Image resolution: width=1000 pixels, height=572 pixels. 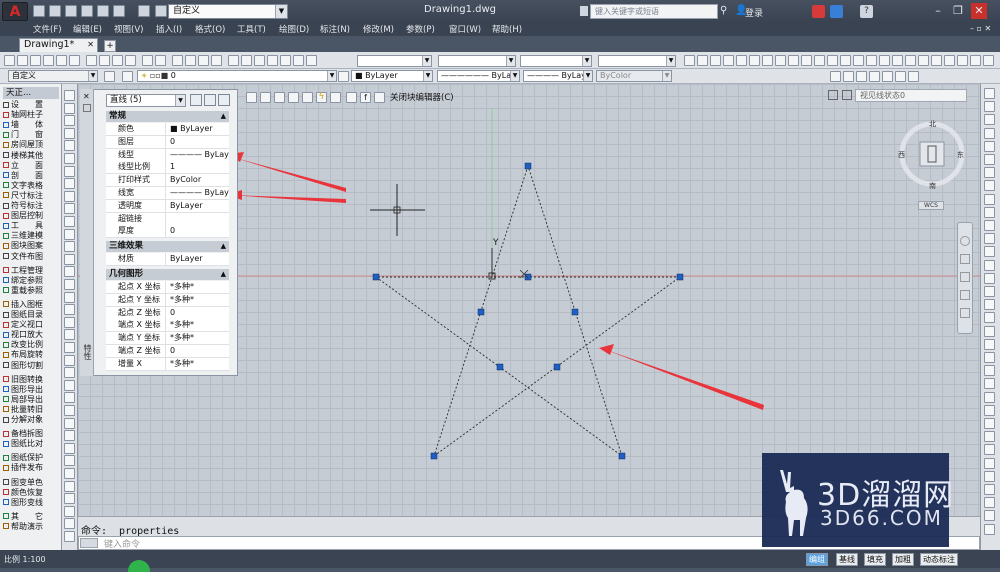 I want to click on property-row: 超链接, so click(x=167, y=219).